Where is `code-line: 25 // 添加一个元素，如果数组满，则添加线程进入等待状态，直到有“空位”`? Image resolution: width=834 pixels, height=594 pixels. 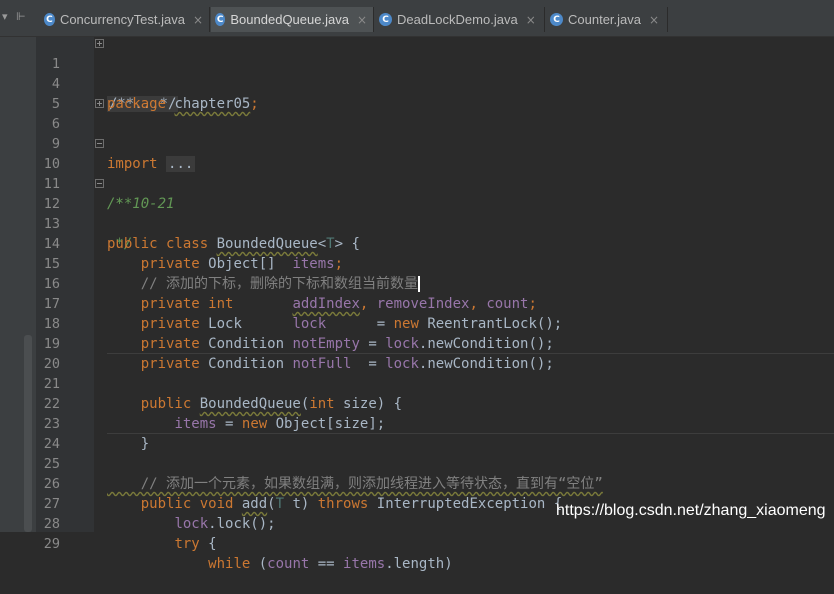
code-line: 25 // 添加一个元素，如果数组满，则添加线程进入等待状态，直到有“空位” is located at coordinates (417, 463).